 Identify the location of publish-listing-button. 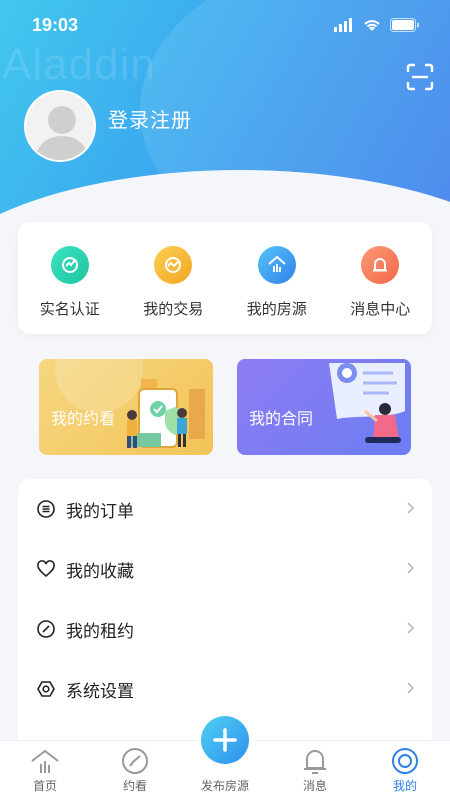
(225, 740).